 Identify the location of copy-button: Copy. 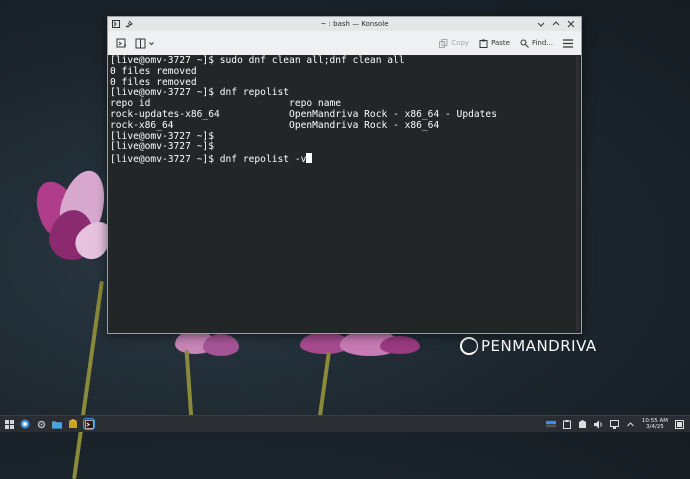
(454, 43).